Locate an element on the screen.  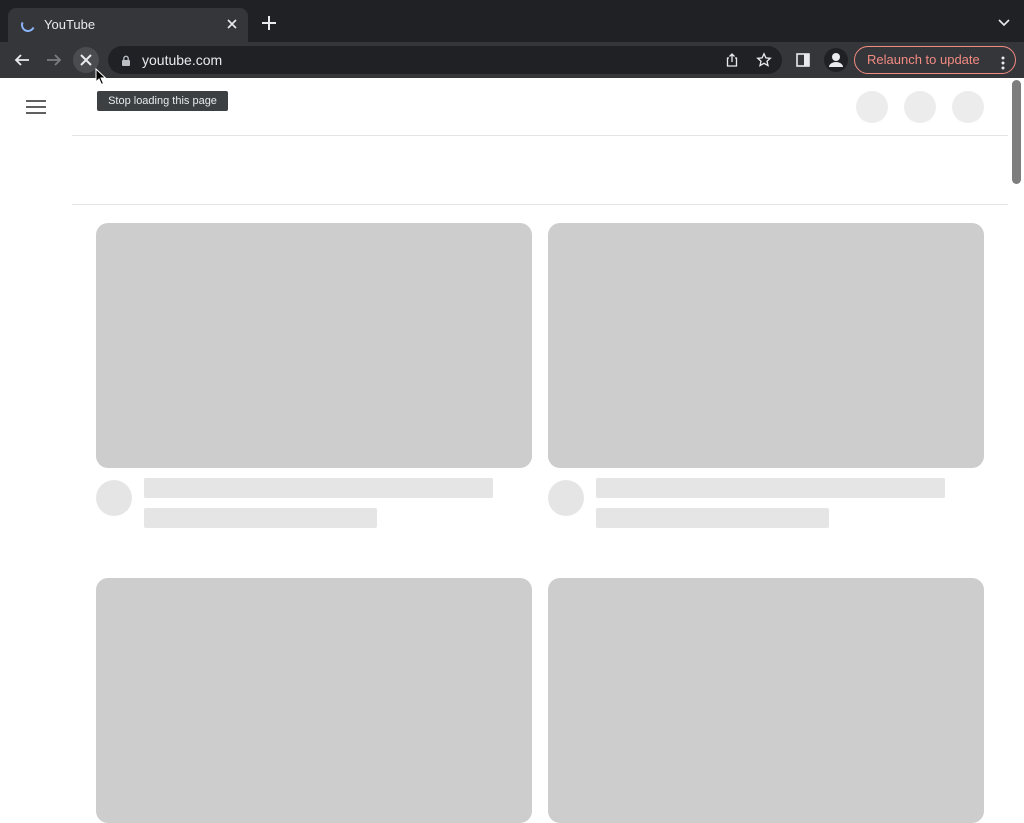
lock-icon is located at coordinates (126, 60).